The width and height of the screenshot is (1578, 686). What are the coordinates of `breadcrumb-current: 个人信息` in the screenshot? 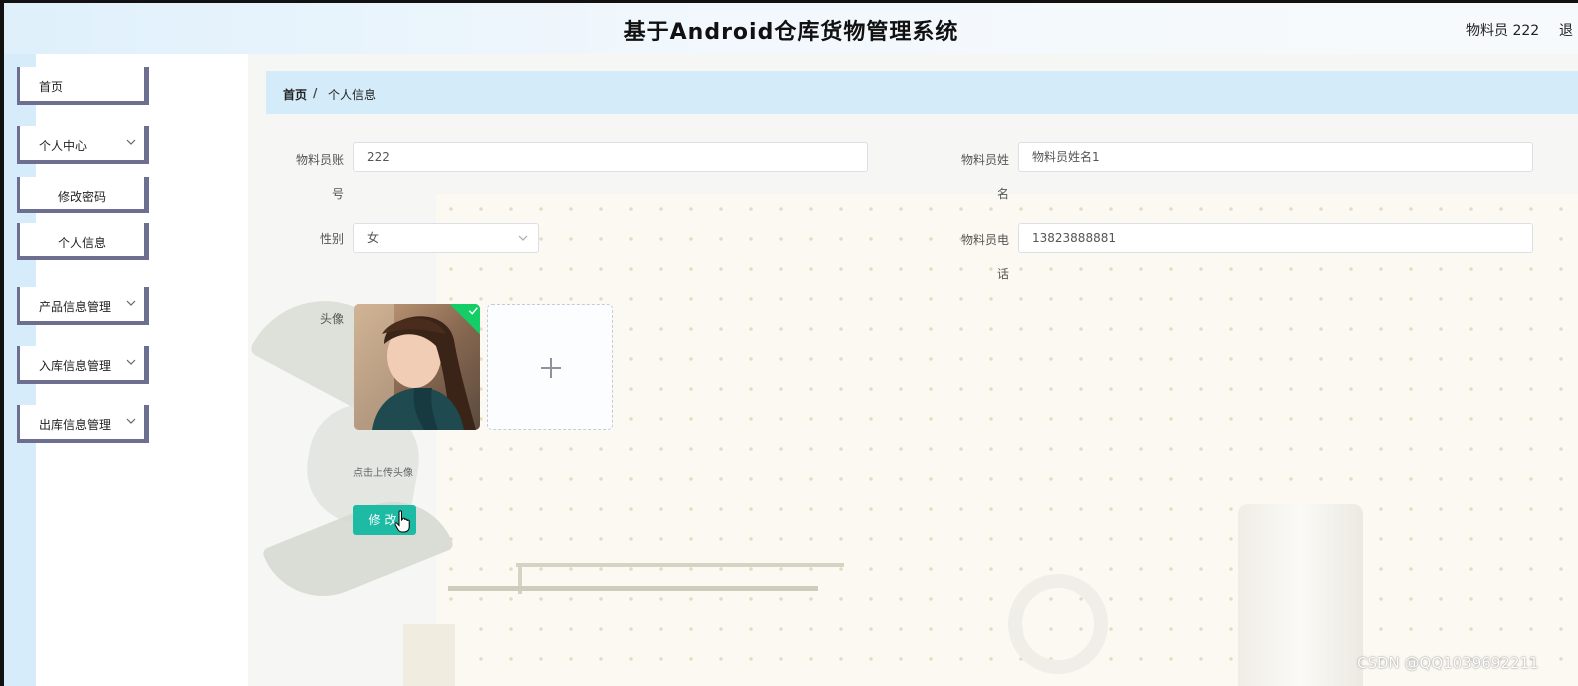 It's located at (352, 95).